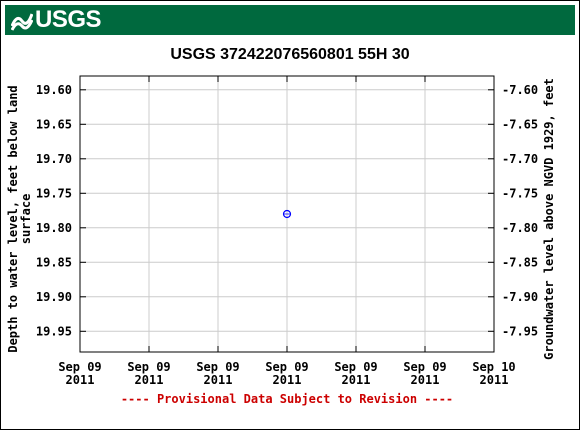 Image resolution: width=580 pixels, height=430 pixels. What do you see at coordinates (54, 228) in the screenshot?
I see `left-tick-label: 19.80` at bounding box center [54, 228].